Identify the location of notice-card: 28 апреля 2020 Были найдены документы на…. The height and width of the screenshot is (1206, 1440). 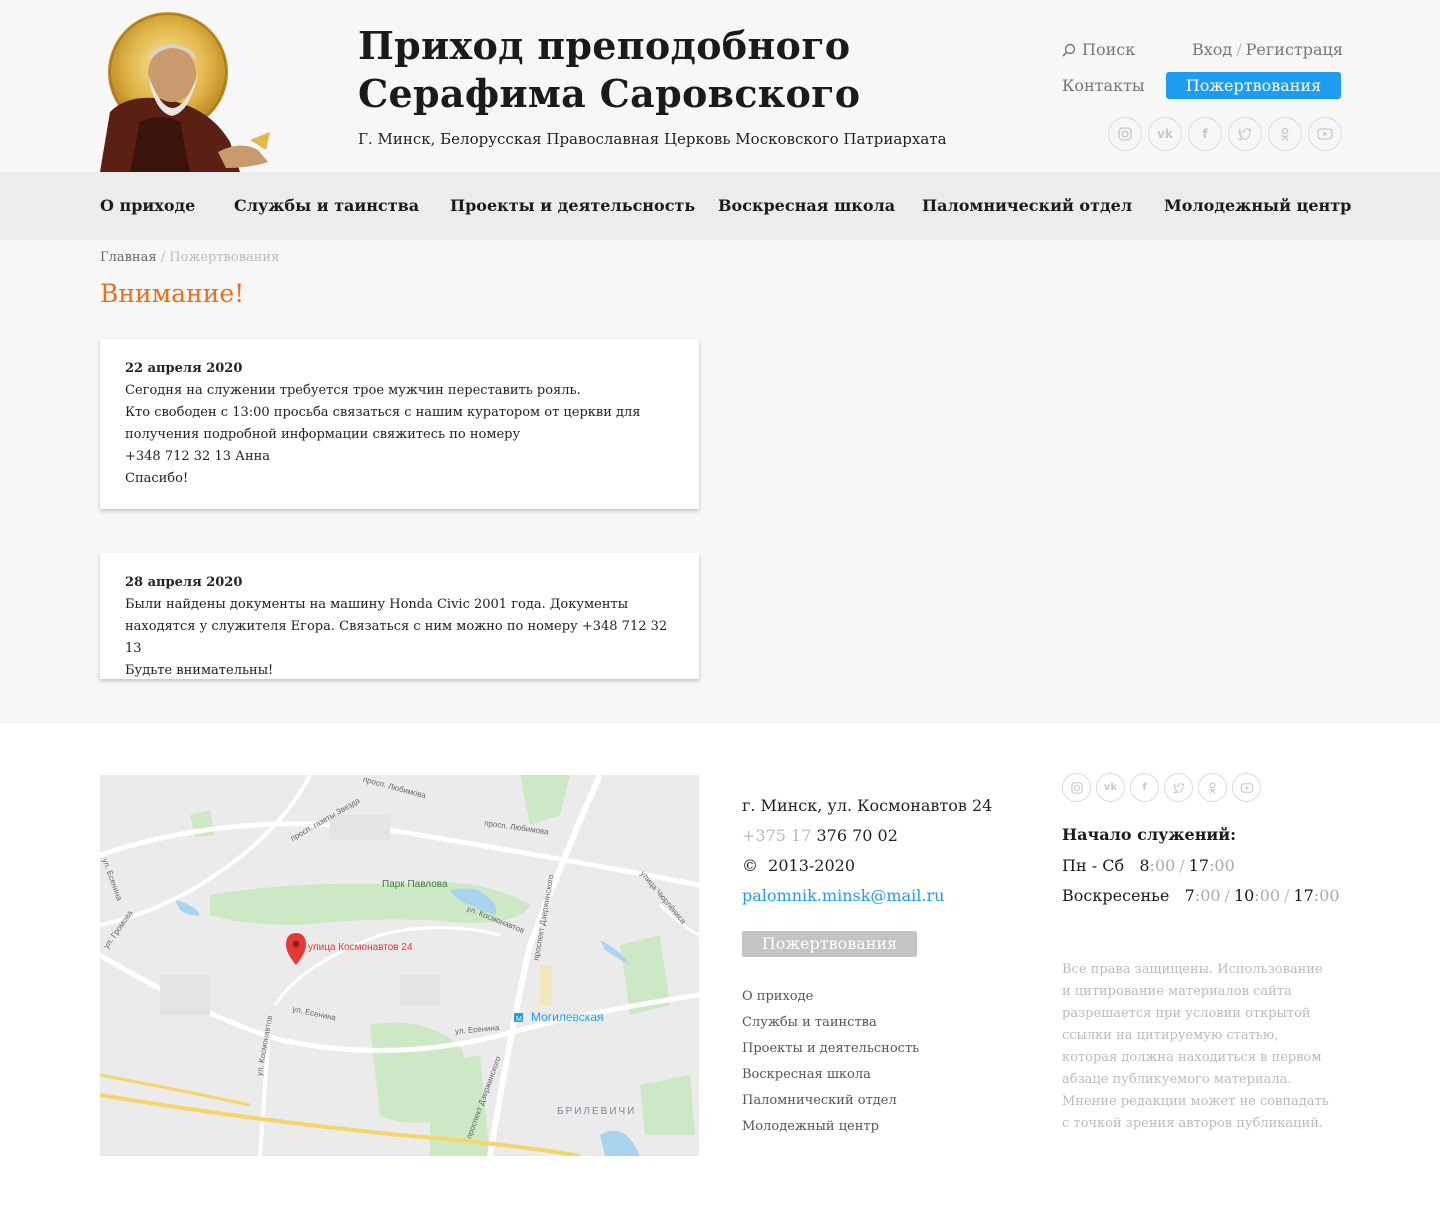
(399, 616).